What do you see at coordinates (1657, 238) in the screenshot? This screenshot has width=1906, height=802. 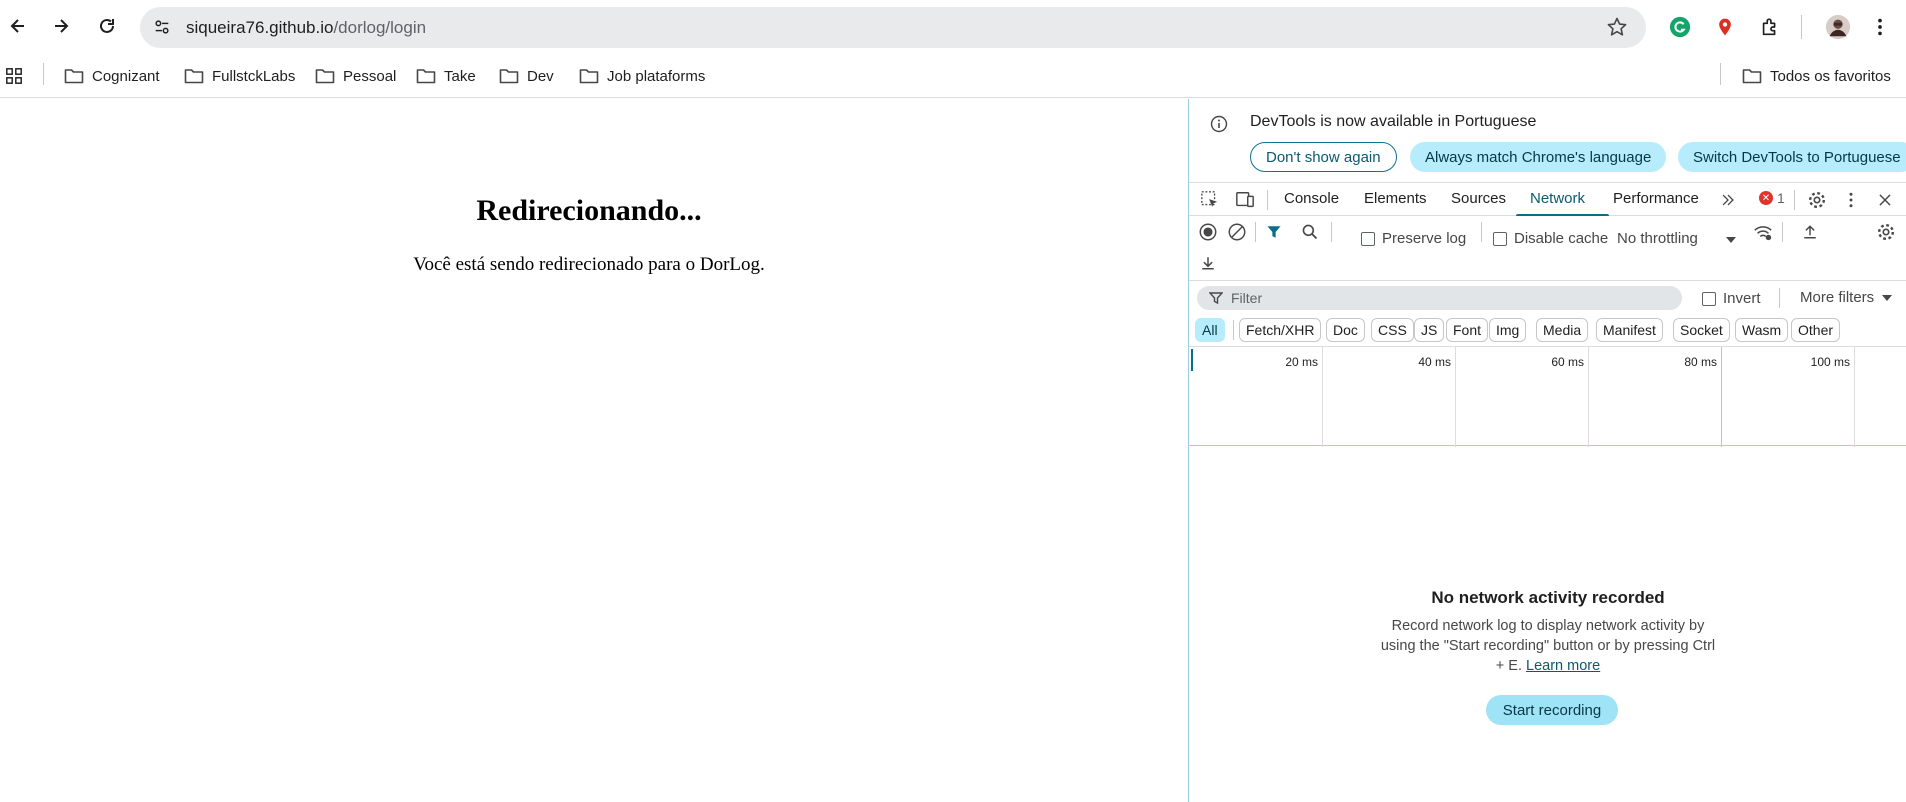 I see `throttling-select: No throttling` at bounding box center [1657, 238].